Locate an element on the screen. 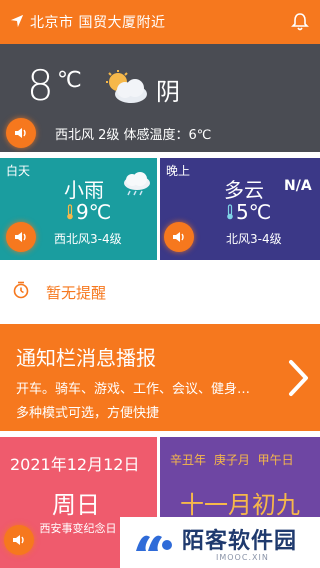  current-temperature: 8 is located at coordinates (40, 85).